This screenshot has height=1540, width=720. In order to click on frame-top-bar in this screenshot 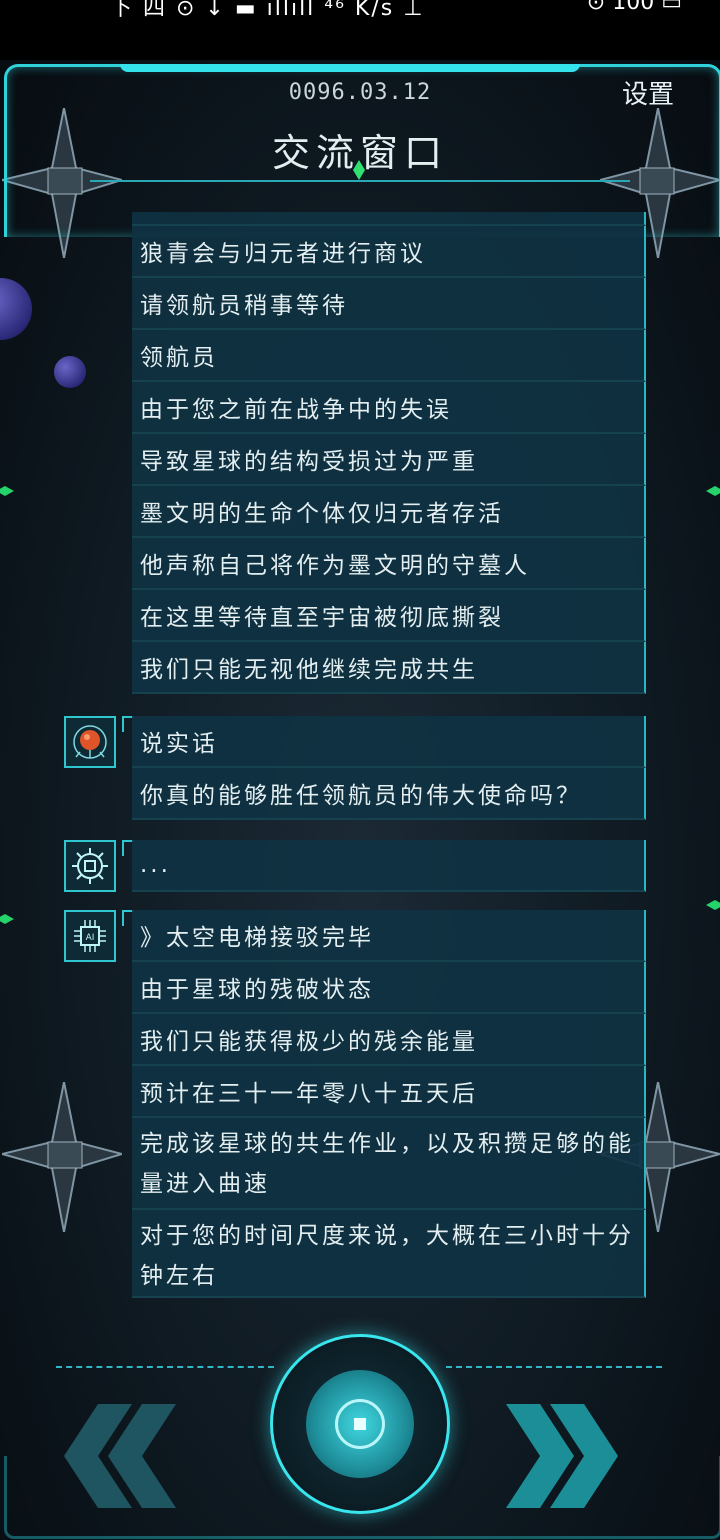, I will do `click(350, 68)`.